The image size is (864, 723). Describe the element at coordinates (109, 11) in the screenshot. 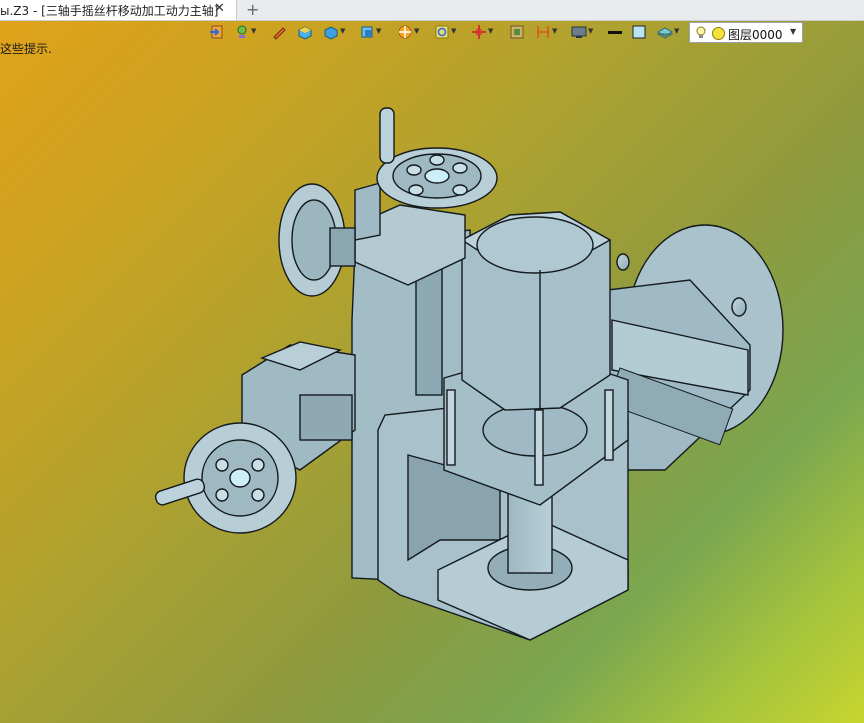

I see `document-tab-title: ы.Z3 - [三轴手摇丝杆移动加工动力主轴]` at that location.